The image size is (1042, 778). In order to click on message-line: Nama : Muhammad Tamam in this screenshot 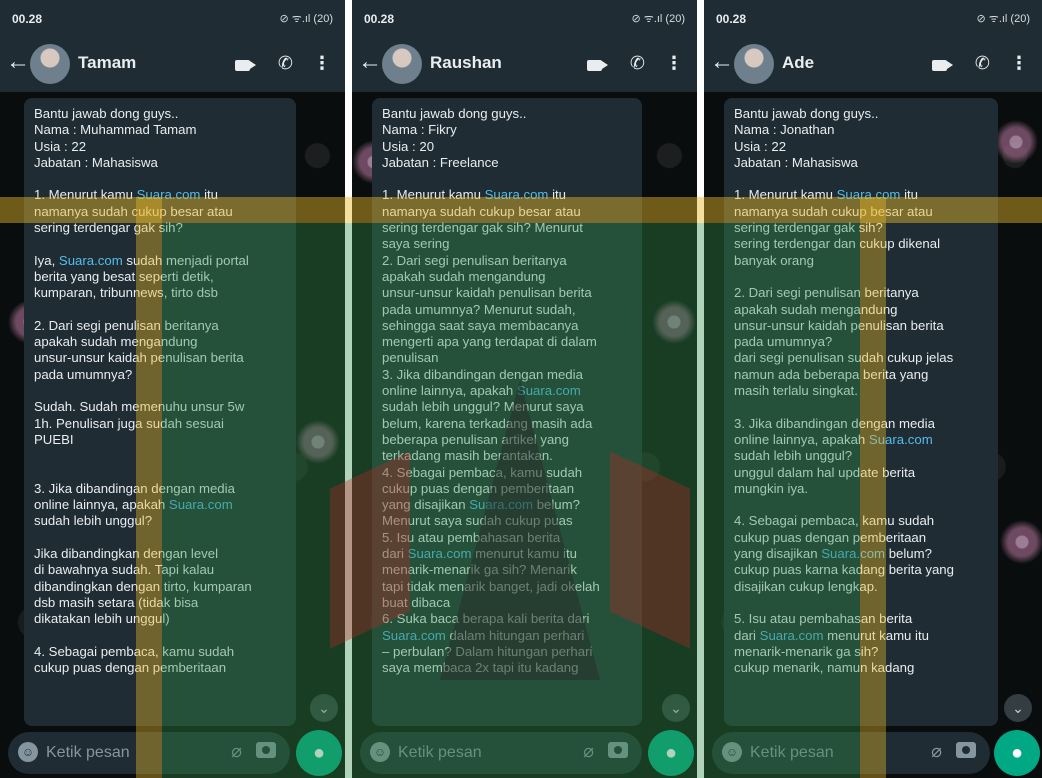, I will do `click(115, 130)`.